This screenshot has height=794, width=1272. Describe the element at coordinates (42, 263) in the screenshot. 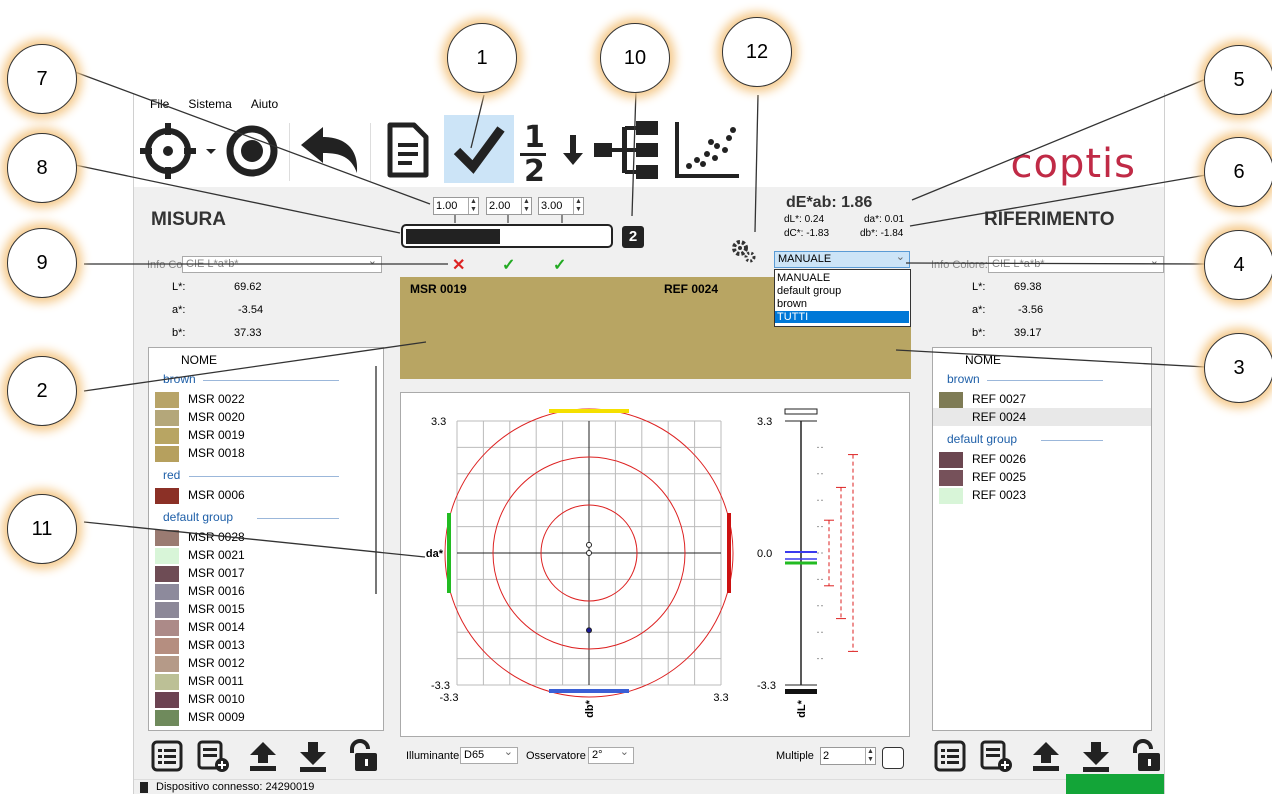

I see `callout-9: 9` at that location.